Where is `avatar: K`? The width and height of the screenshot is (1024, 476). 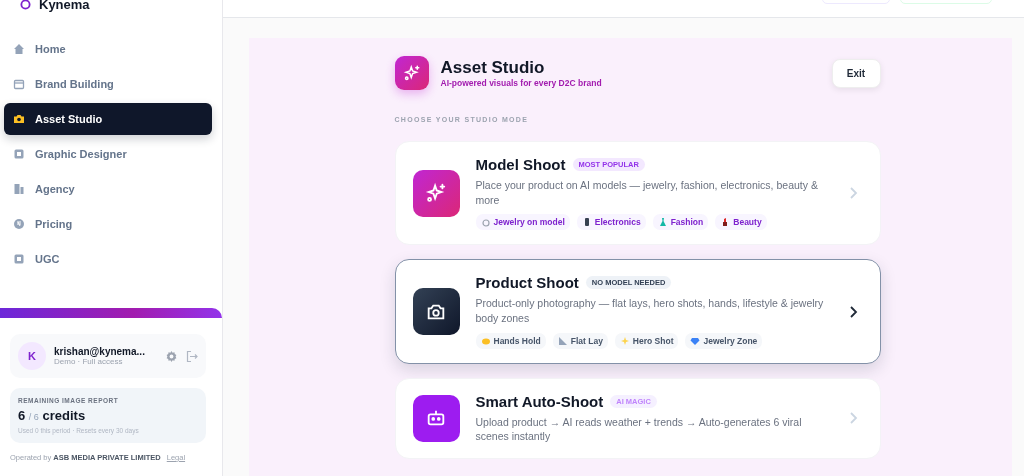
avatar: K is located at coordinates (32, 356).